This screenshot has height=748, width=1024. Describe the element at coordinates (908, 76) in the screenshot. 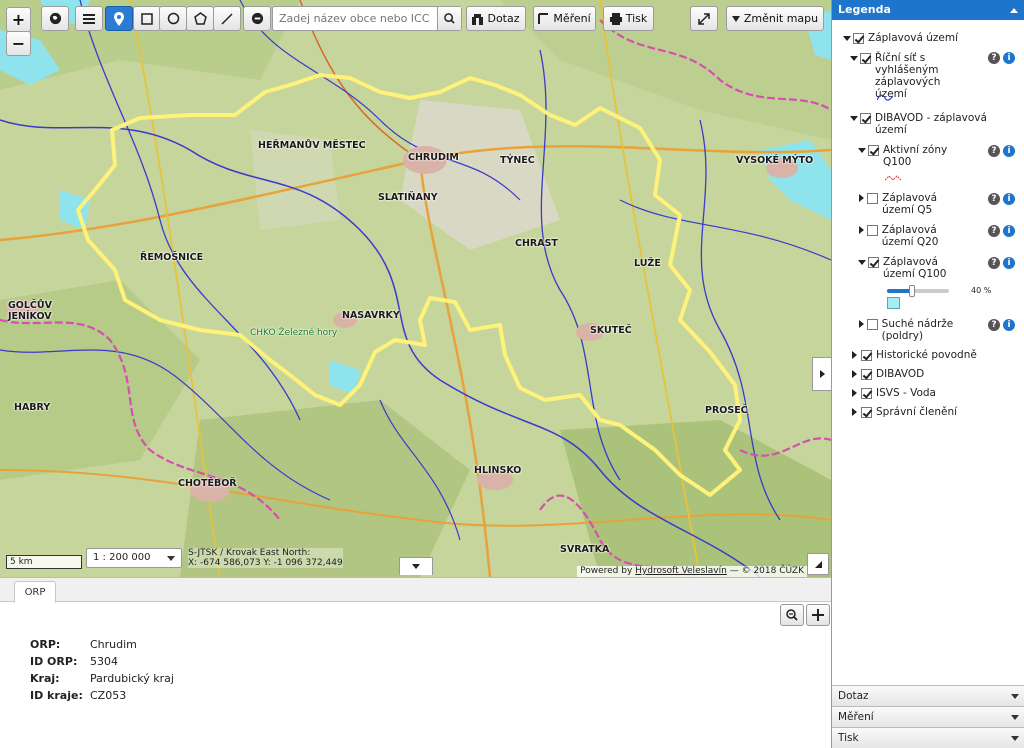

I see `layer-label: Říční síť s vyhlášeným záplavových území` at that location.